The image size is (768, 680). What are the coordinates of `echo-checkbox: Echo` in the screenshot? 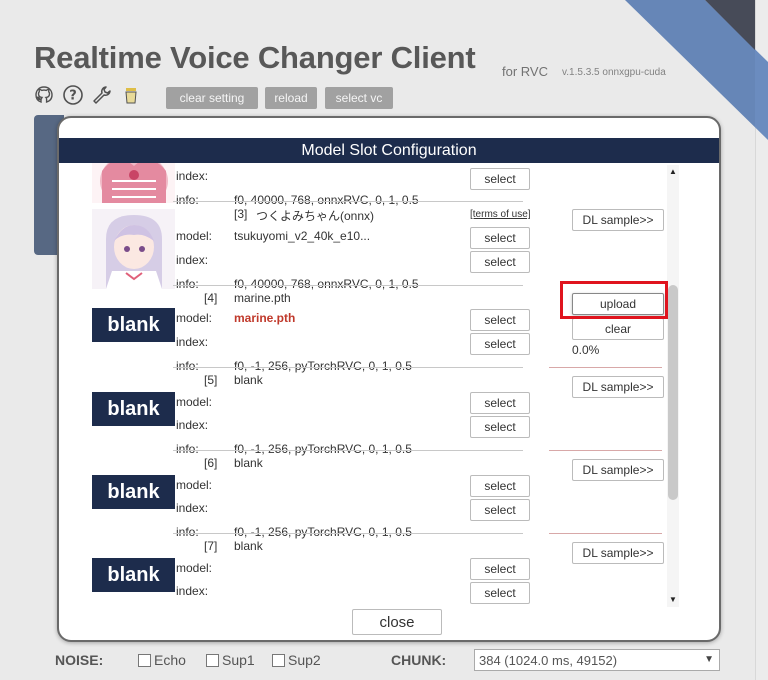 It's located at (162, 660).